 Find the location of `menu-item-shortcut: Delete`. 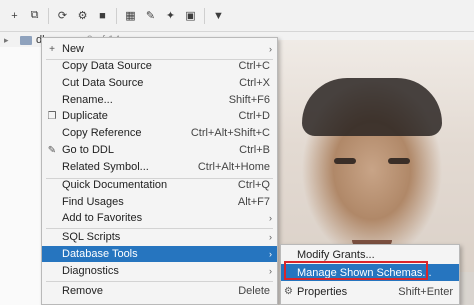

menu-item-shortcut: Delete is located at coordinates (254, 291).